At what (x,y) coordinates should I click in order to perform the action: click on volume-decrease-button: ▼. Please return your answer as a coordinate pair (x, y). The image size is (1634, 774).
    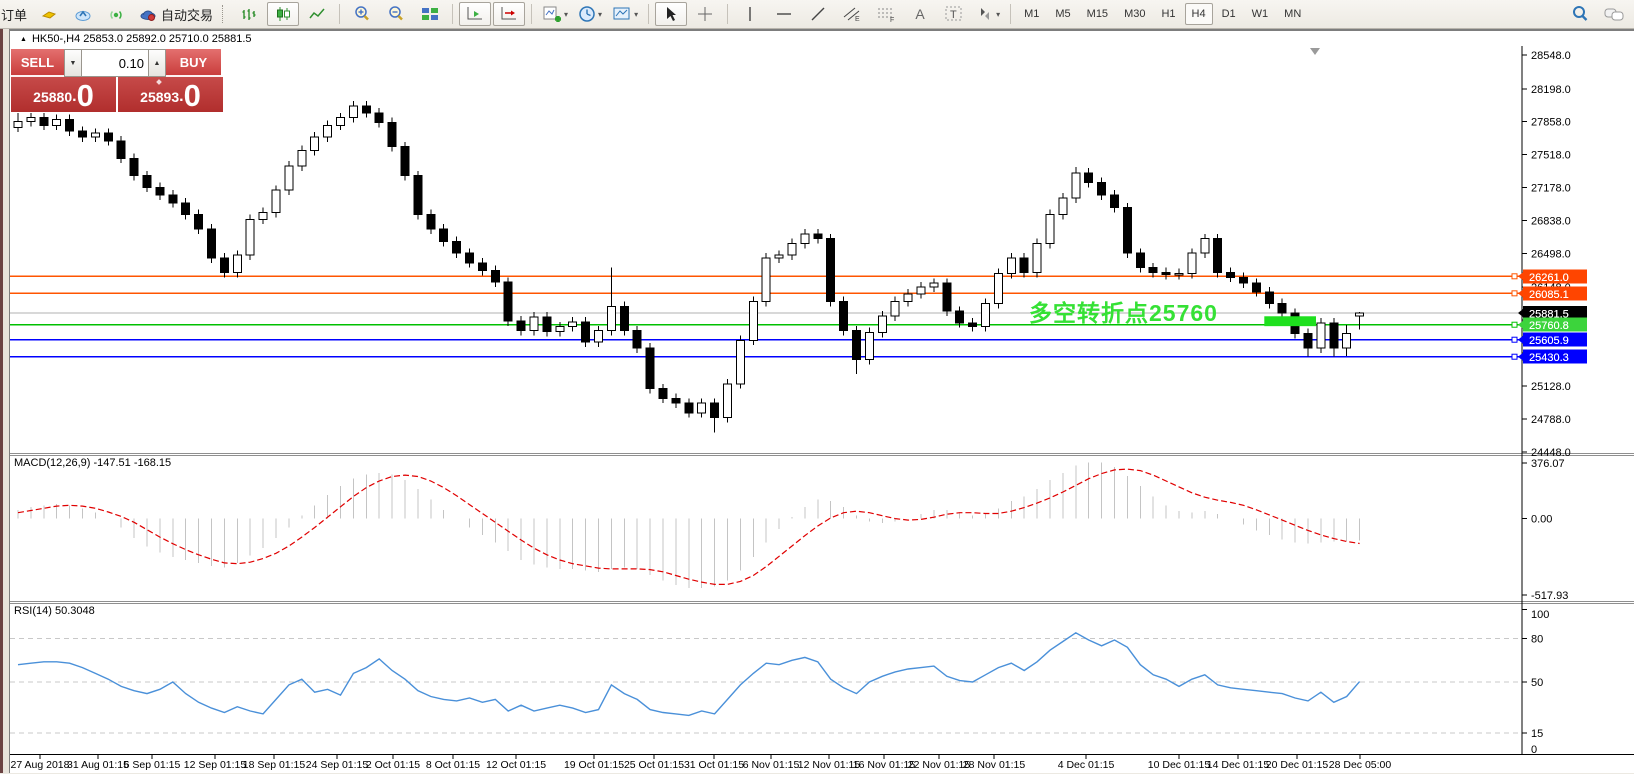
    Looking at the image, I should click on (73, 63).